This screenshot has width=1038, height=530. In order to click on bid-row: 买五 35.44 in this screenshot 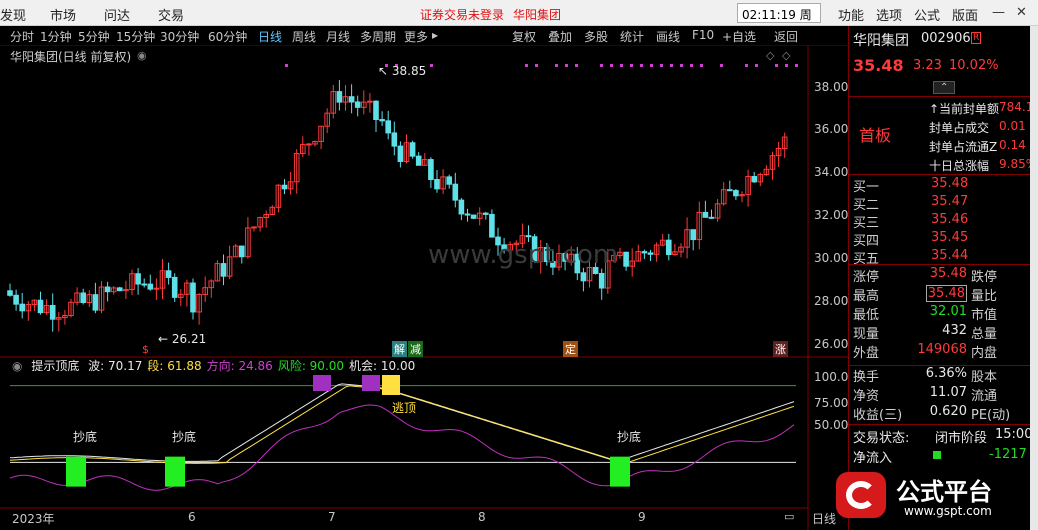, I will do `click(940, 258)`.